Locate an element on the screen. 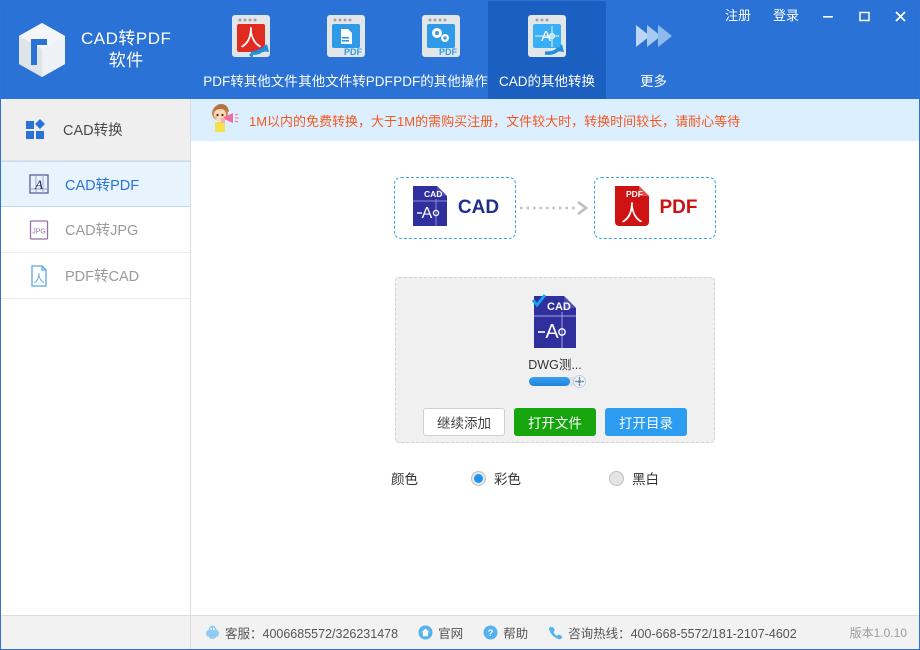 Image resolution: width=920 pixels, height=650 pixels. phone-icon is located at coordinates (555, 632).